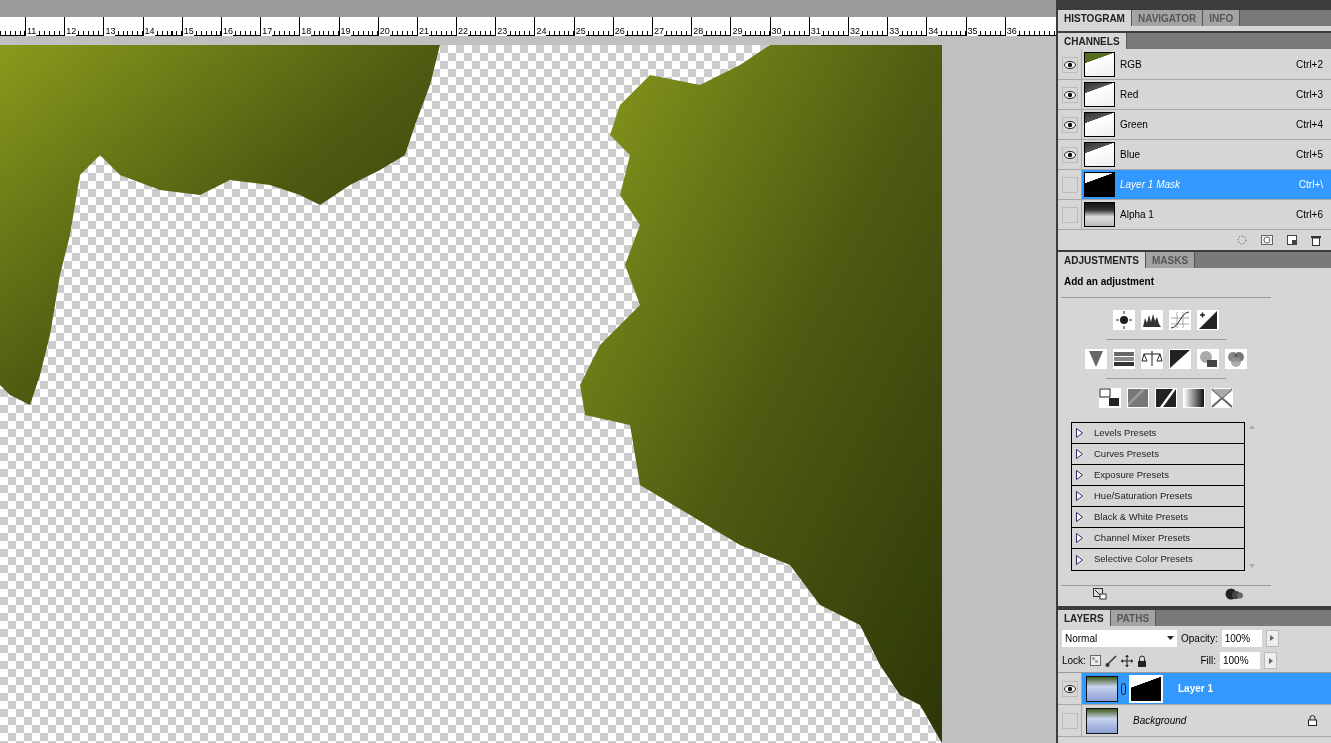  I want to click on ruler-label: 20, so click(384, 31).